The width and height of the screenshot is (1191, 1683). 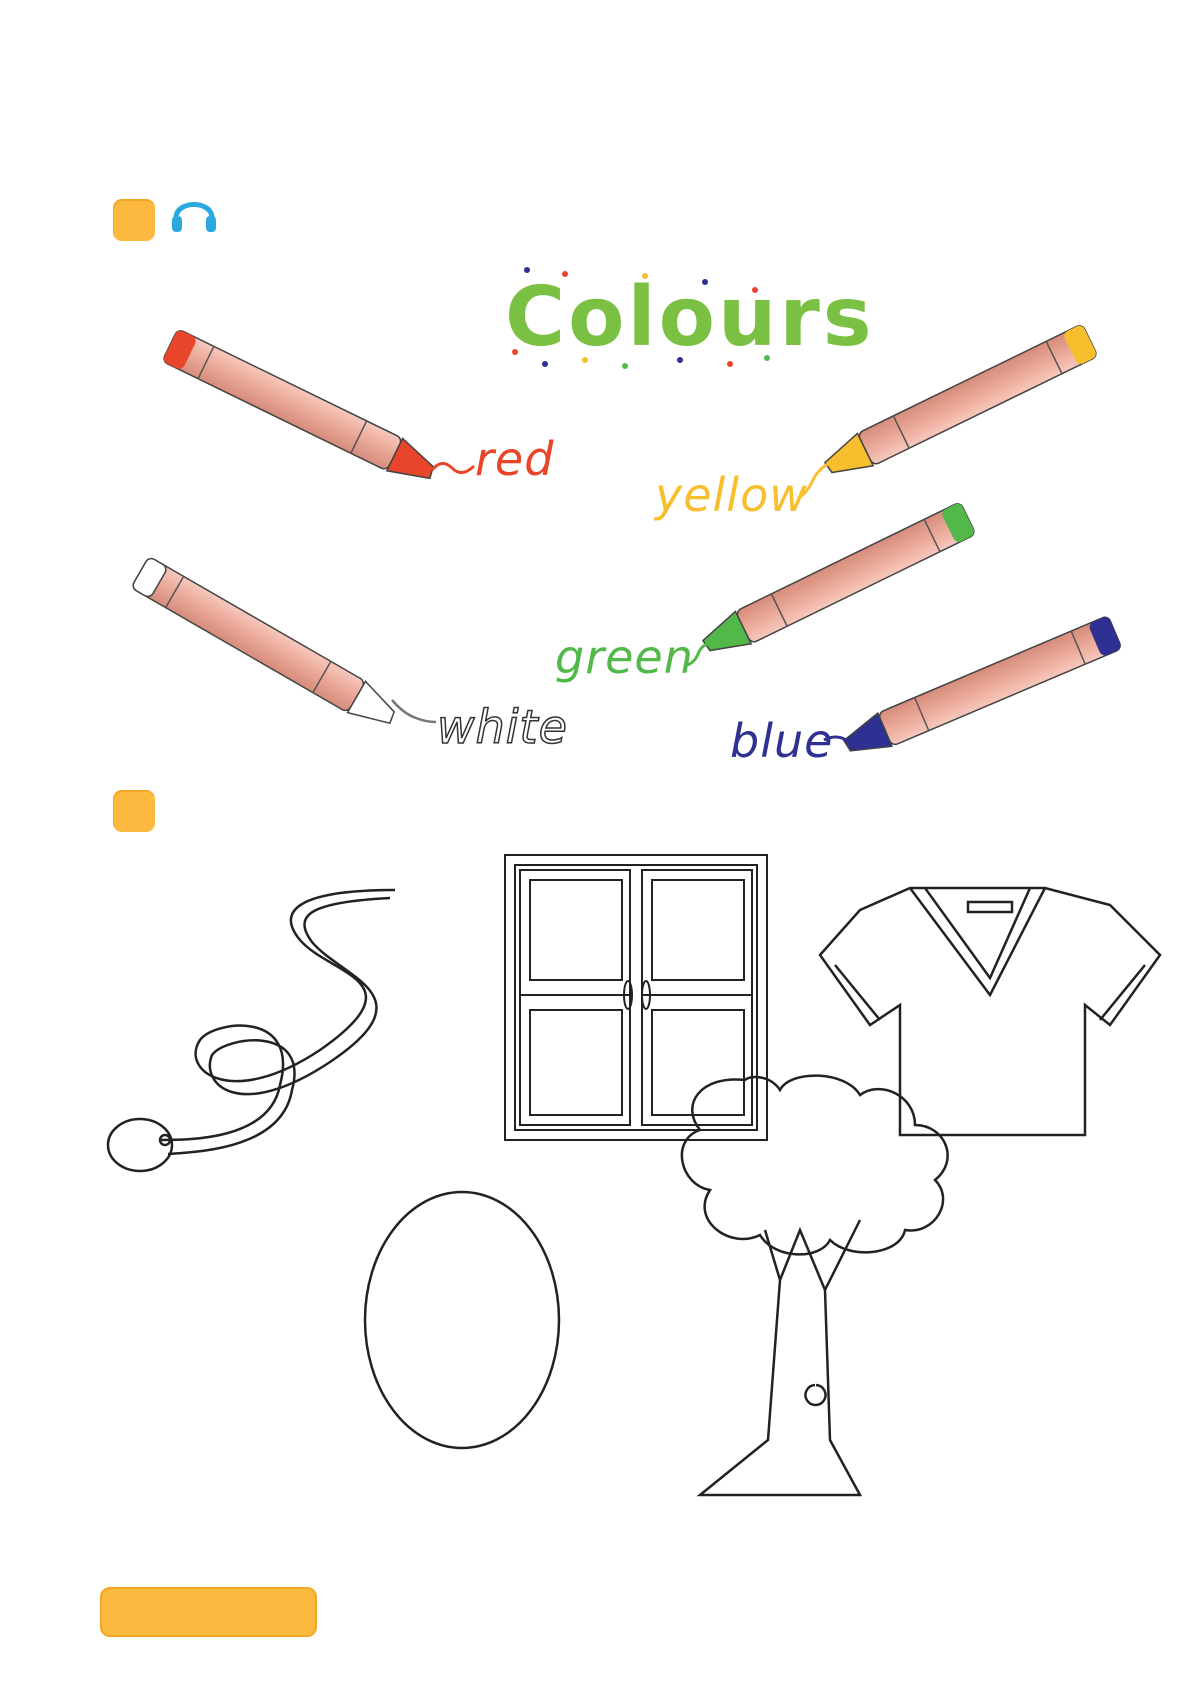 I want to click on tshirt-drawing, so click(x=990, y=1011).